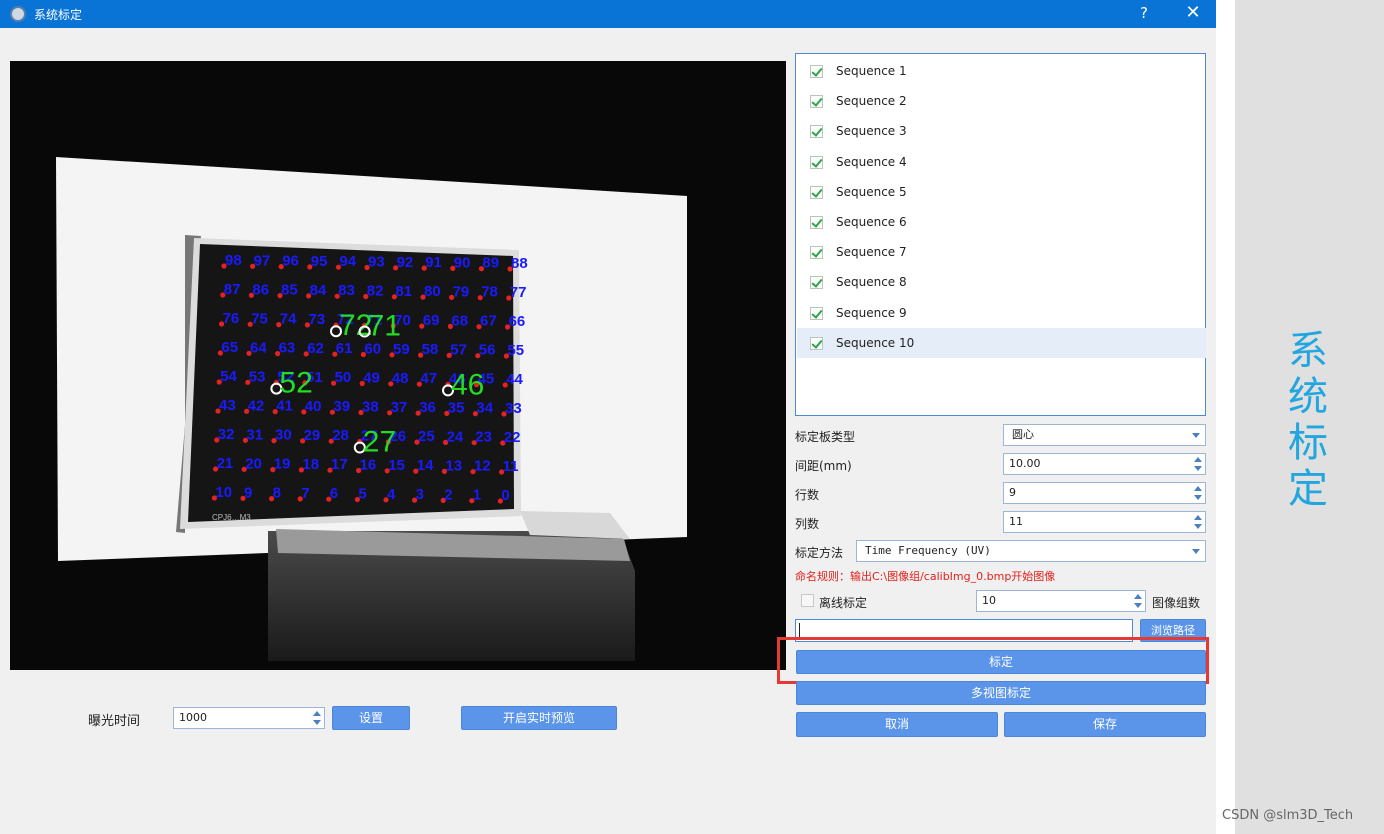 Image resolution: width=1384 pixels, height=834 pixels. I want to click on dot-number: 29, so click(312, 435).